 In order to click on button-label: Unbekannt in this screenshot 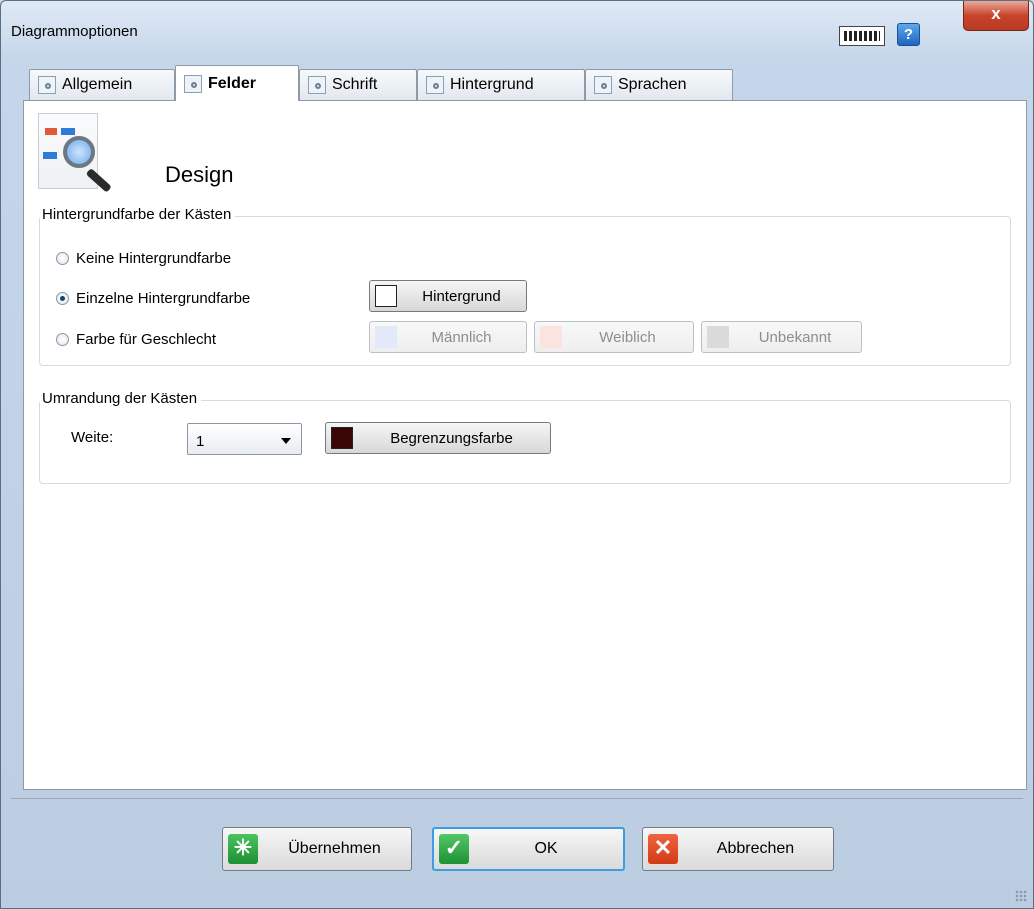, I will do `click(795, 337)`.